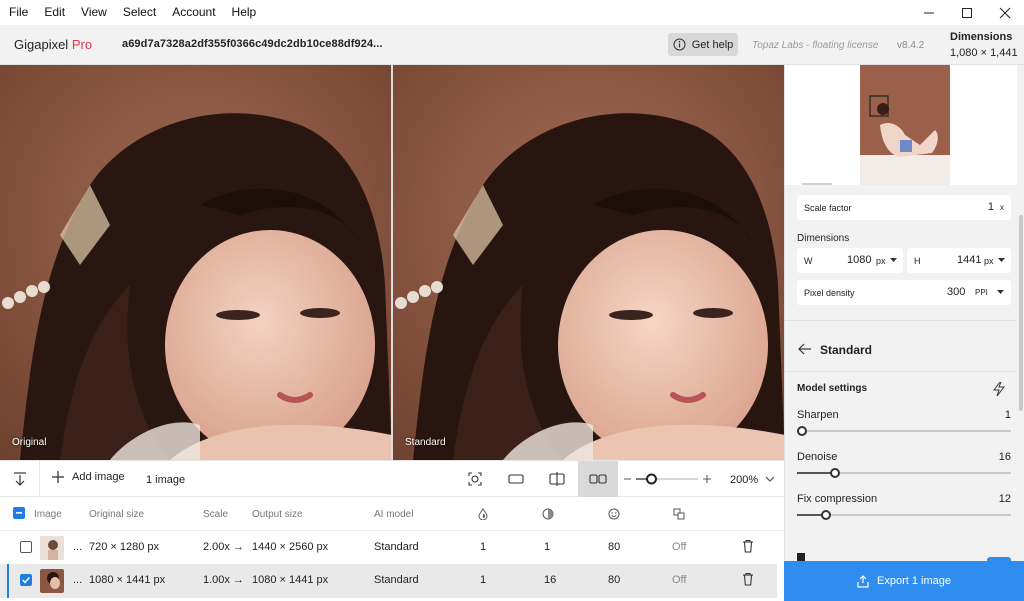 This screenshot has height=601, width=1024. I want to click on close-icon, so click(1005, 12).